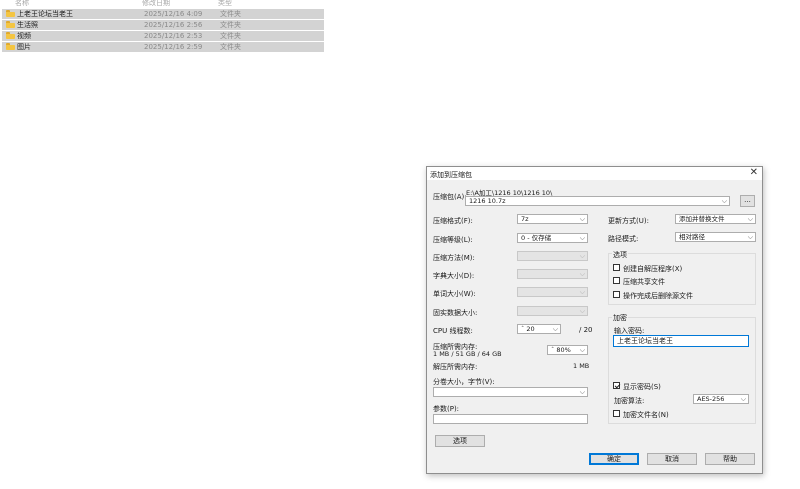 The width and height of the screenshot is (800, 489). Describe the element at coordinates (702, 219) in the screenshot. I see `update-value: 添加并替换文件` at that location.